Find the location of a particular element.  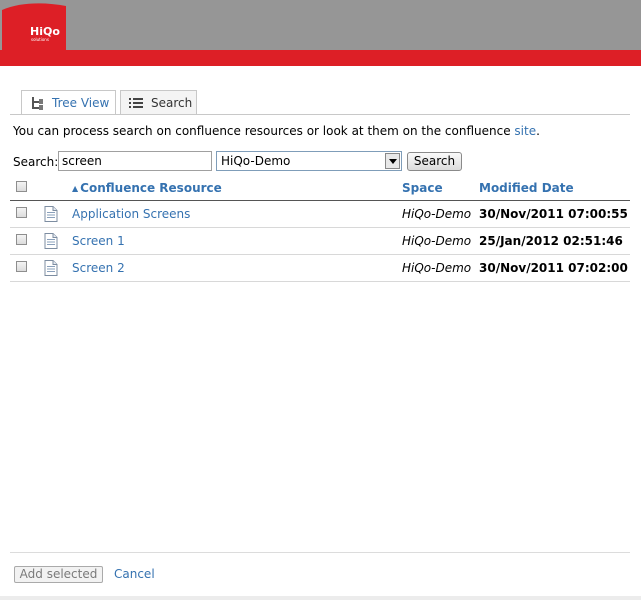

tab-search-label: Search is located at coordinates (172, 102).